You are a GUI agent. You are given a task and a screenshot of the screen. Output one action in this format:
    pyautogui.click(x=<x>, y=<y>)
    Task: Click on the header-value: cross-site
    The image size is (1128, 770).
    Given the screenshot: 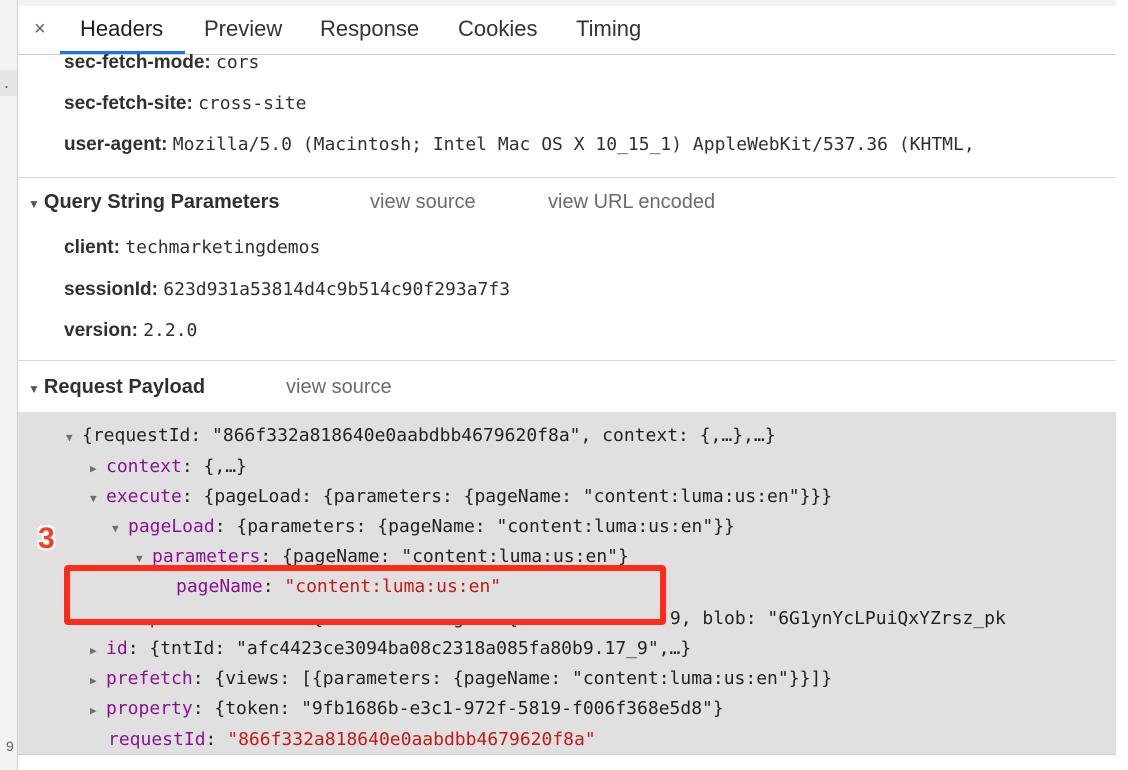 What is the action you would take?
    pyautogui.click(x=252, y=103)
    